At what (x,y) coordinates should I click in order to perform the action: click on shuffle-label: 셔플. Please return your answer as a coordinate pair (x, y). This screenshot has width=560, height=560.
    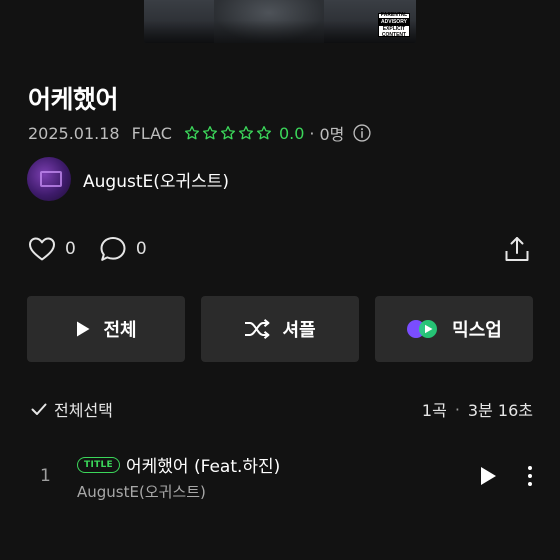
    Looking at the image, I should click on (299, 330).